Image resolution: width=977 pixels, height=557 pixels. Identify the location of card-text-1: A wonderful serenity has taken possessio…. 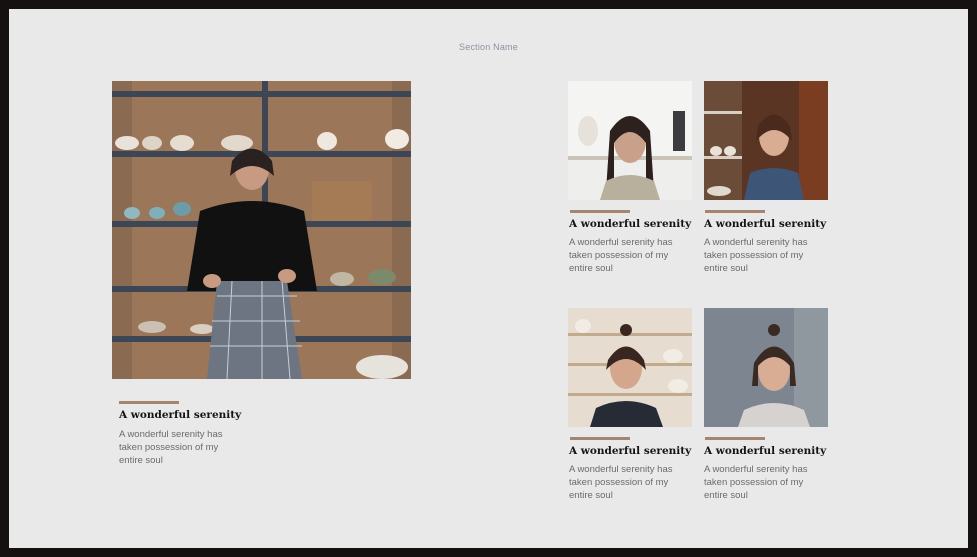
(621, 255).